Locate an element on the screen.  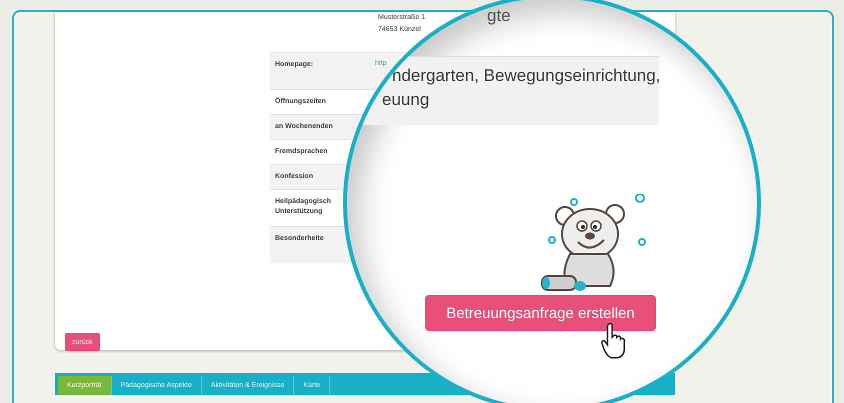
heading-fragment: gte is located at coordinates (499, 16).